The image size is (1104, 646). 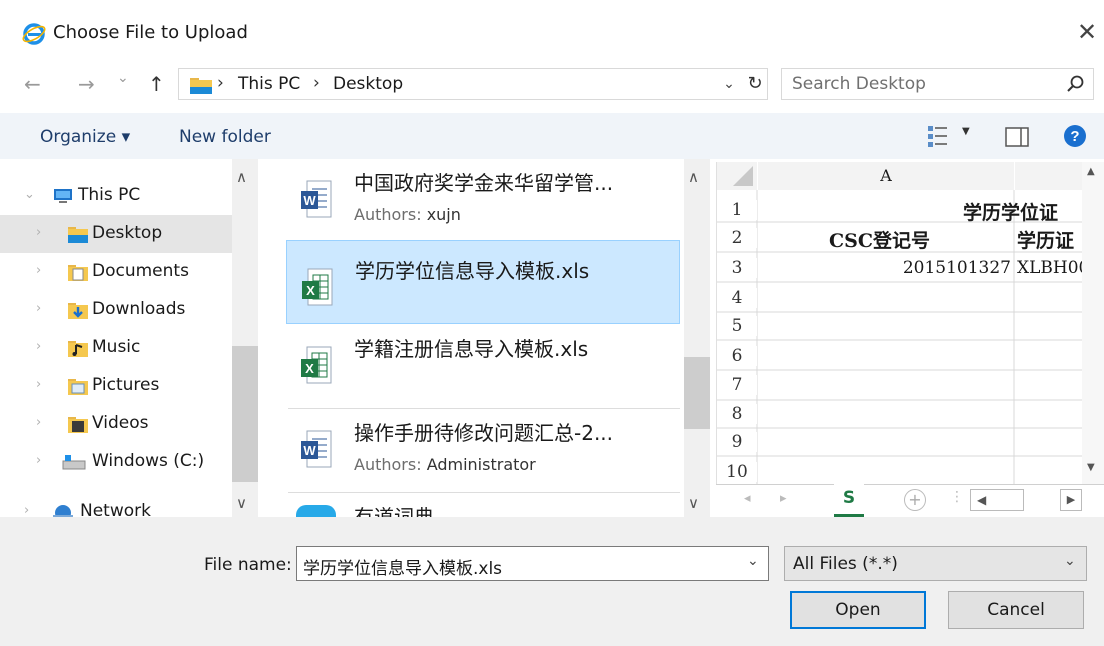 What do you see at coordinates (1011, 213) in the screenshot?
I see `sheet-cell-title: 学历学位证` at bounding box center [1011, 213].